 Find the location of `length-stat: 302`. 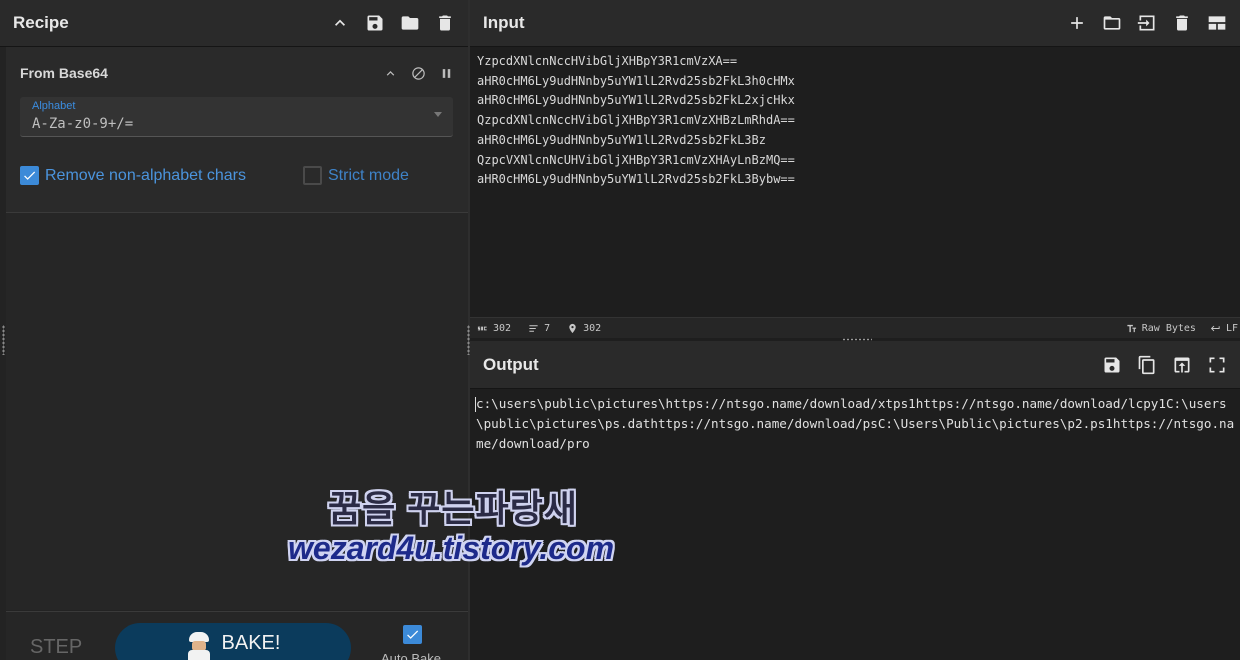

length-stat: 302 is located at coordinates (494, 328).